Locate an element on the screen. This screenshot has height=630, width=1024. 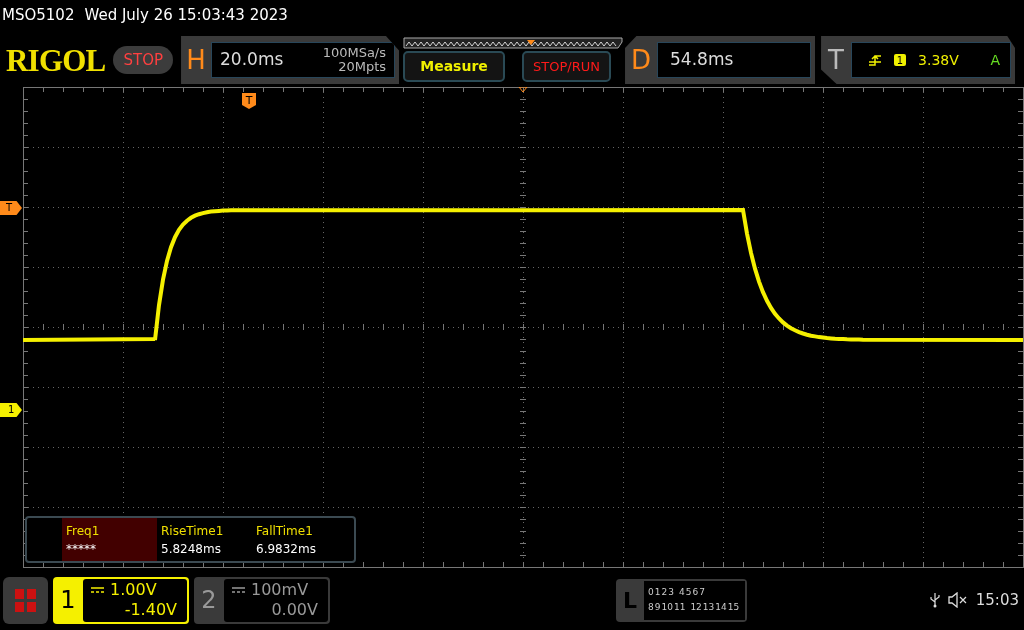
logic-channel-number: 9 is located at coordinates (657, 607).